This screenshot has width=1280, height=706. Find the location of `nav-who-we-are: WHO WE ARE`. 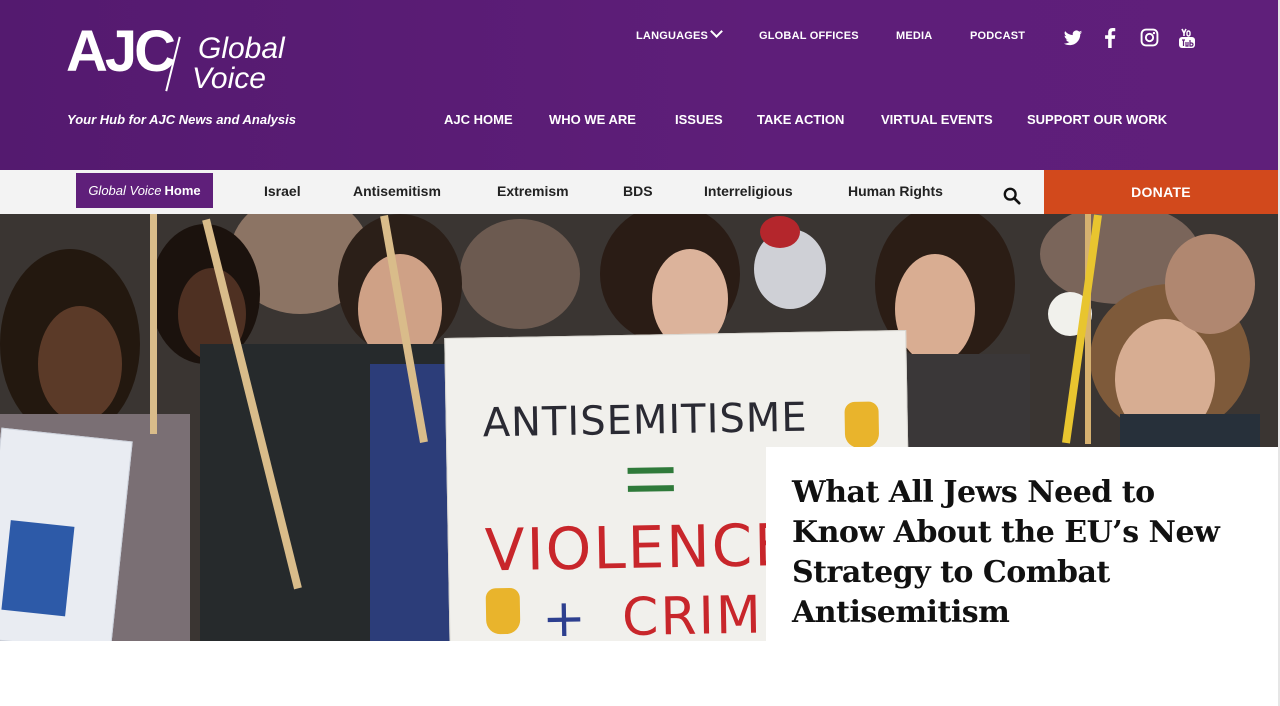

nav-who-we-are: WHO WE ARE is located at coordinates (592, 119).